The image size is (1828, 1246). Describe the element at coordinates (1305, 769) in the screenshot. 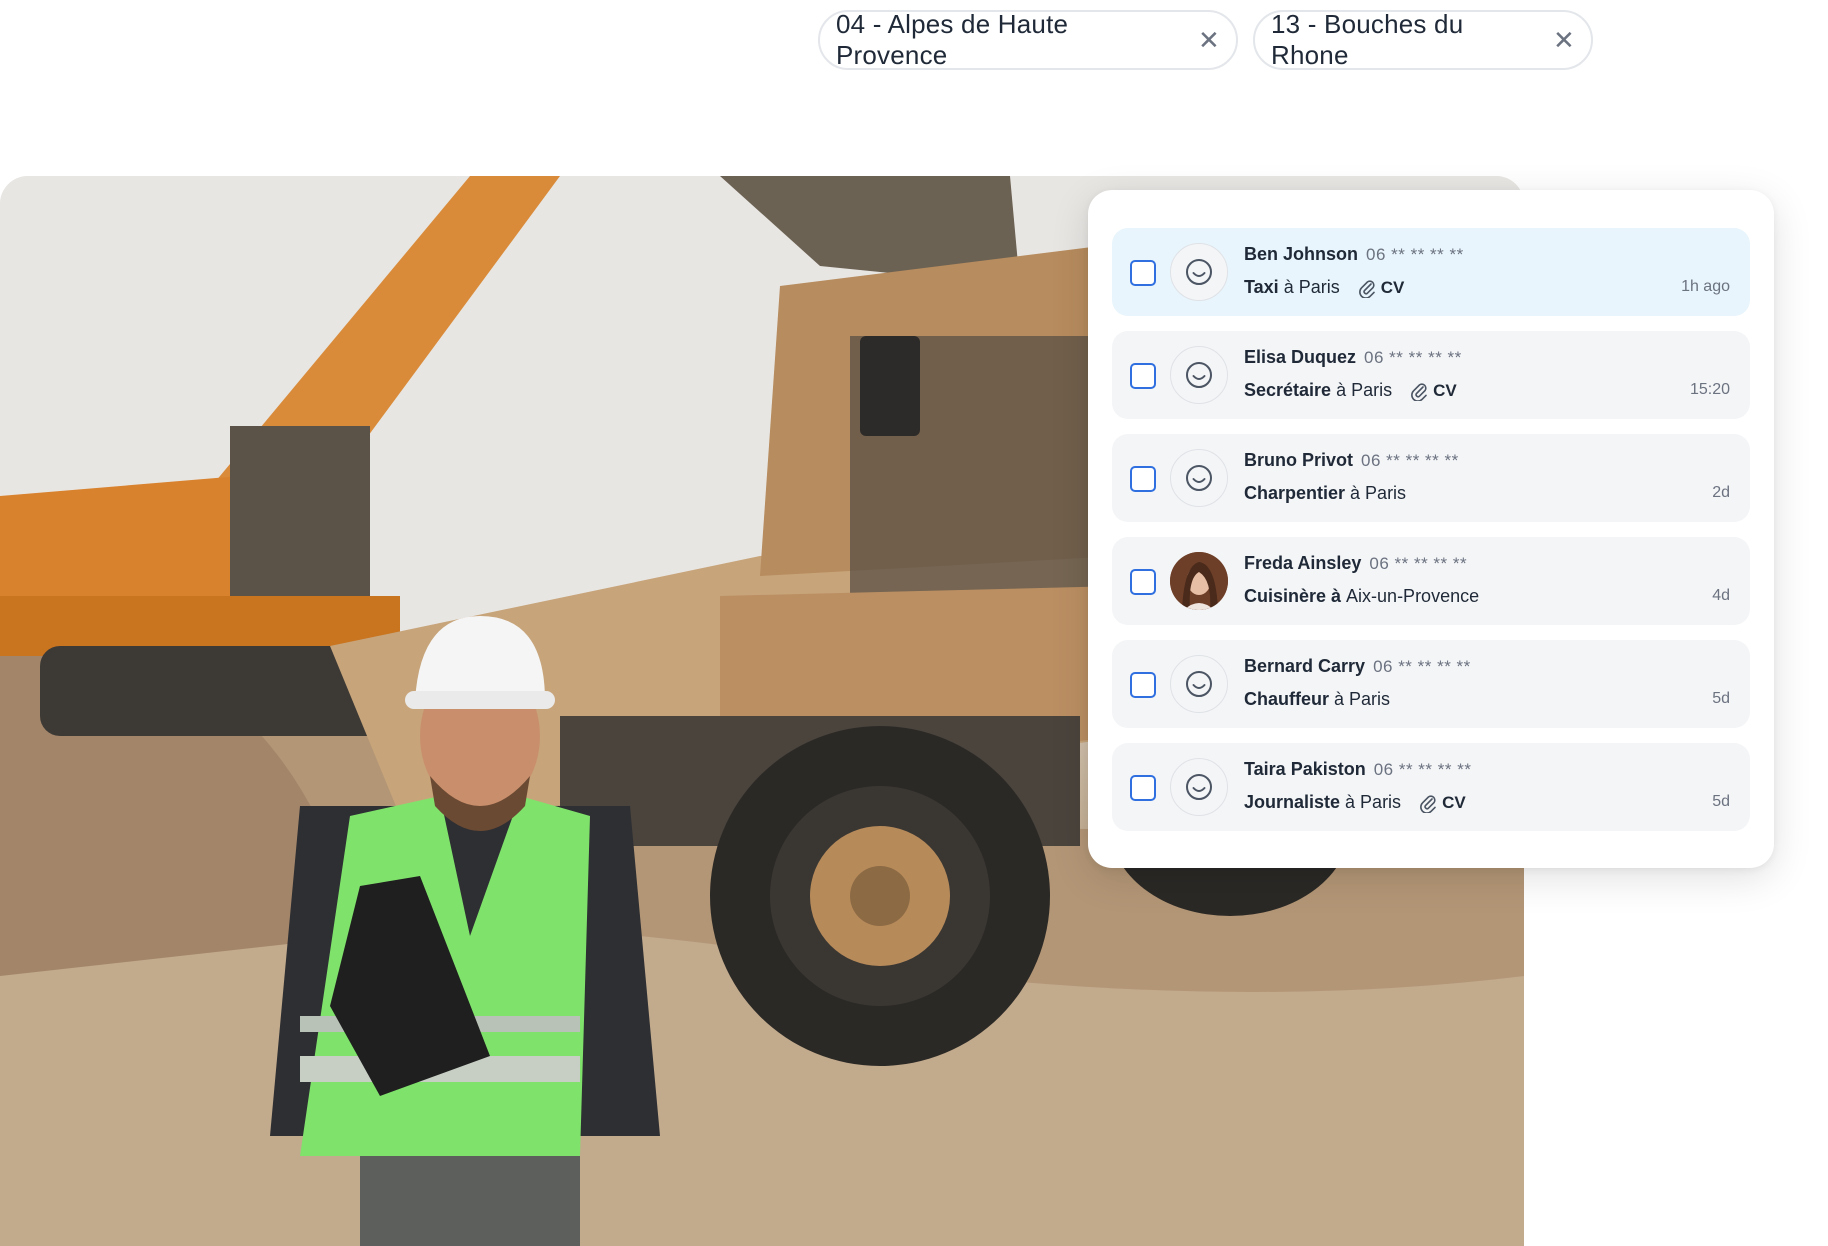

I see `candidate-name: Taira Pakiston` at that location.